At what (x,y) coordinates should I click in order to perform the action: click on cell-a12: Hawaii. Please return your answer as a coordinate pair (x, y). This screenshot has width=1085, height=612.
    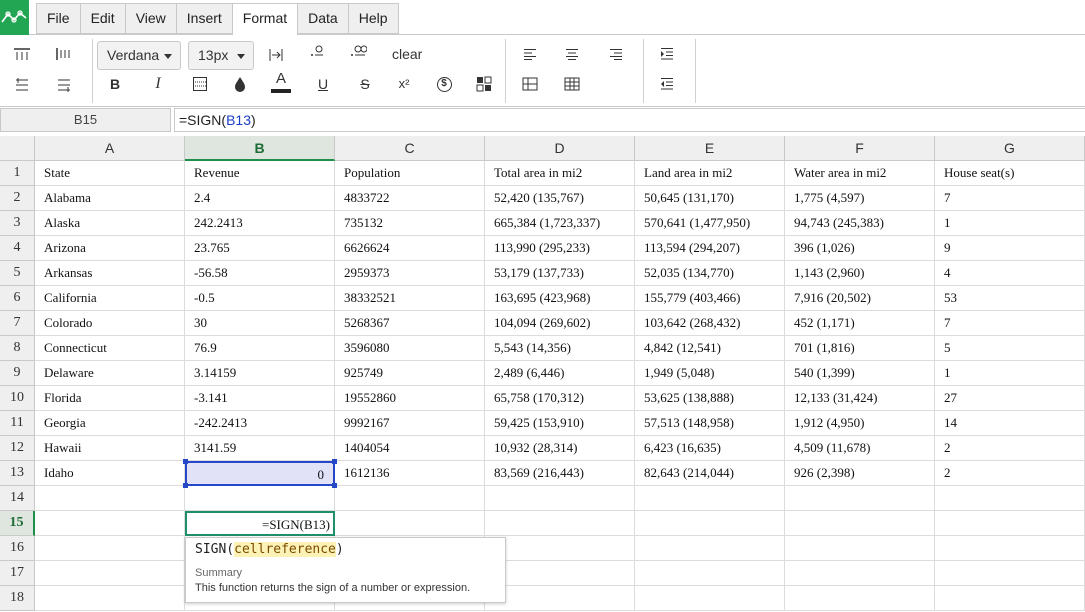
    Looking at the image, I should click on (110, 448).